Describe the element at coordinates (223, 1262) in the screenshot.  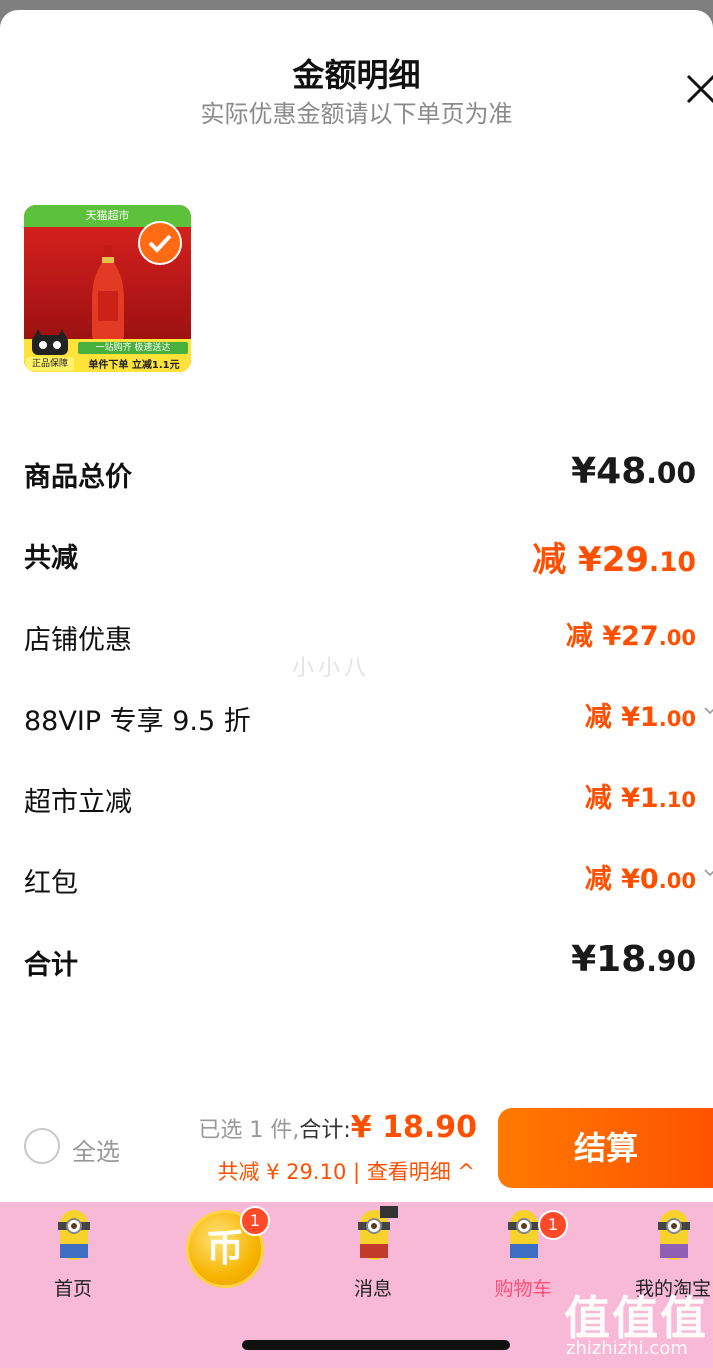
I see `tab-coins: 币 1` at that location.